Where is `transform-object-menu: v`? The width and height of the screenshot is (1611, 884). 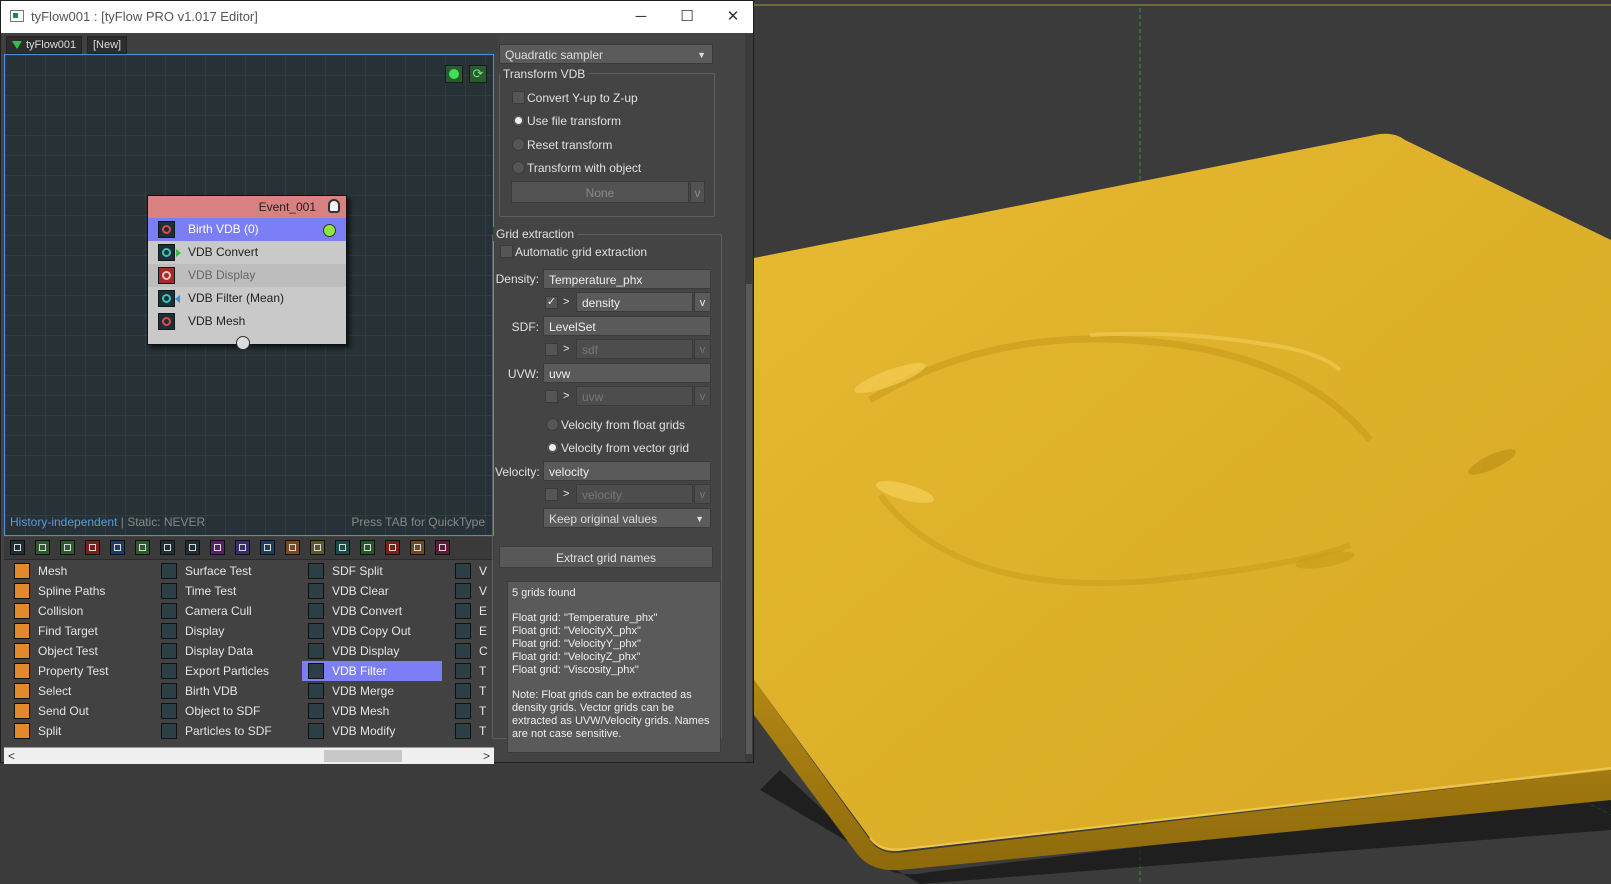
transform-object-menu: v is located at coordinates (697, 192).